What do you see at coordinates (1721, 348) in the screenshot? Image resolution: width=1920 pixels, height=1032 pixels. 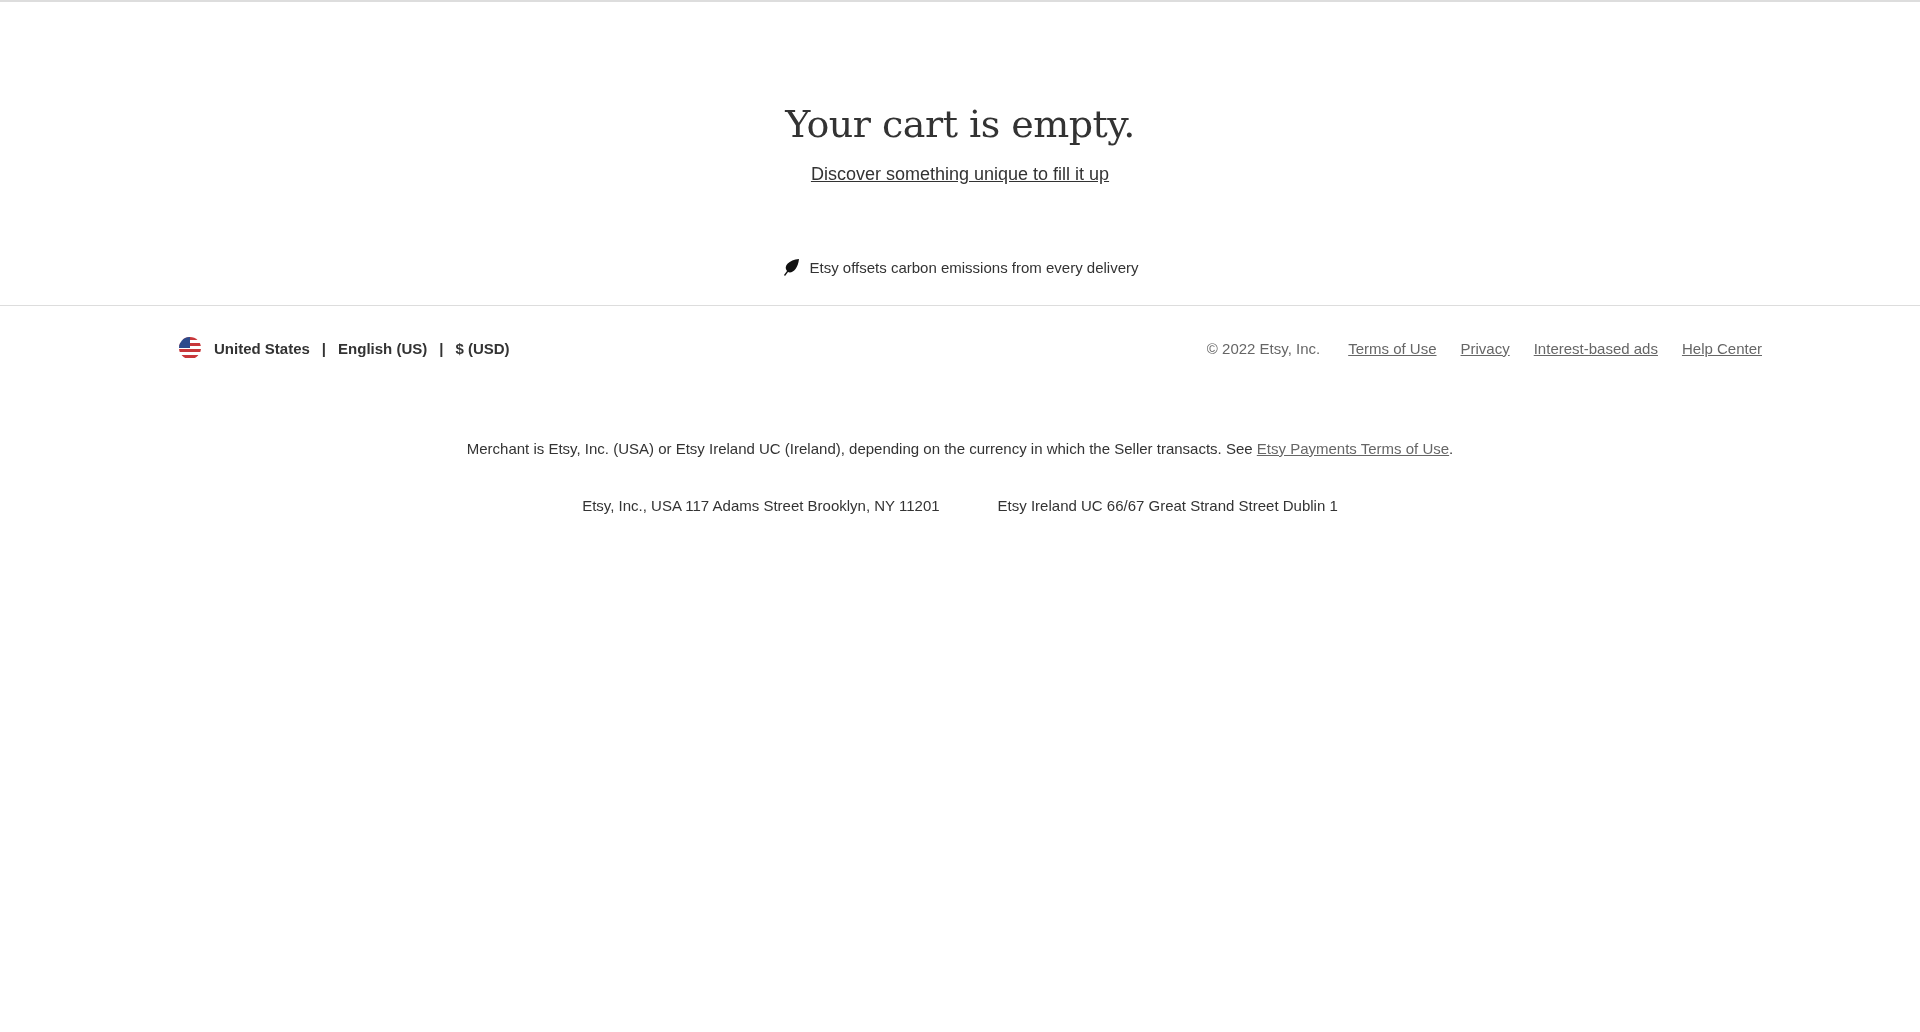 I see `footer-link: Help Center` at bounding box center [1721, 348].